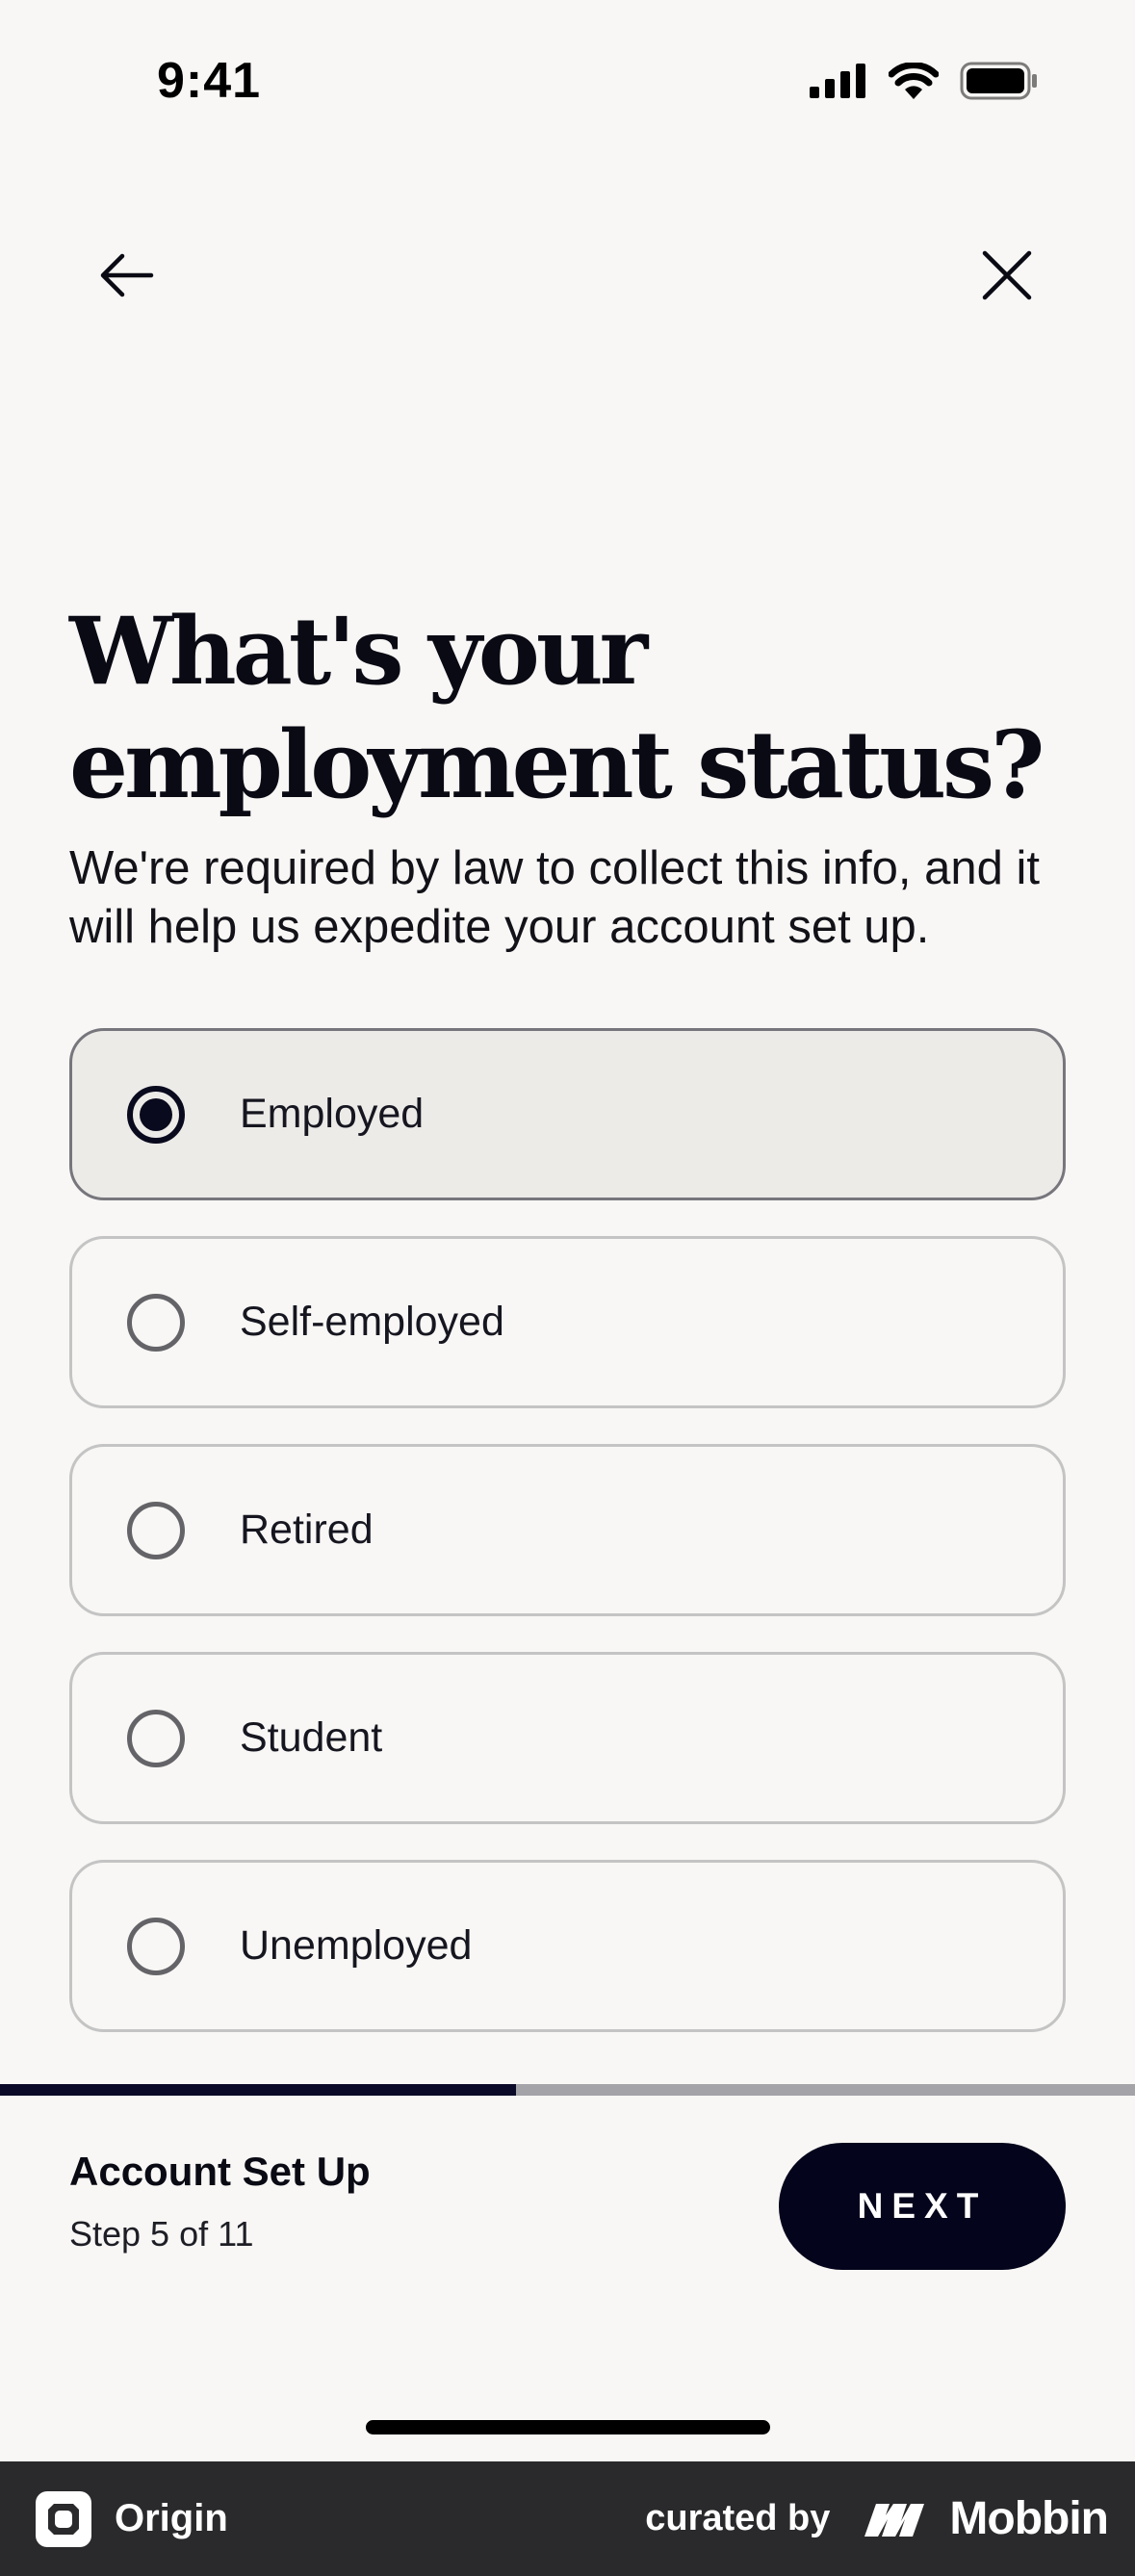 Image resolution: width=1135 pixels, height=2576 pixels. I want to click on watermark-bar: Origin curated by Mobbin, so click(567, 2519).